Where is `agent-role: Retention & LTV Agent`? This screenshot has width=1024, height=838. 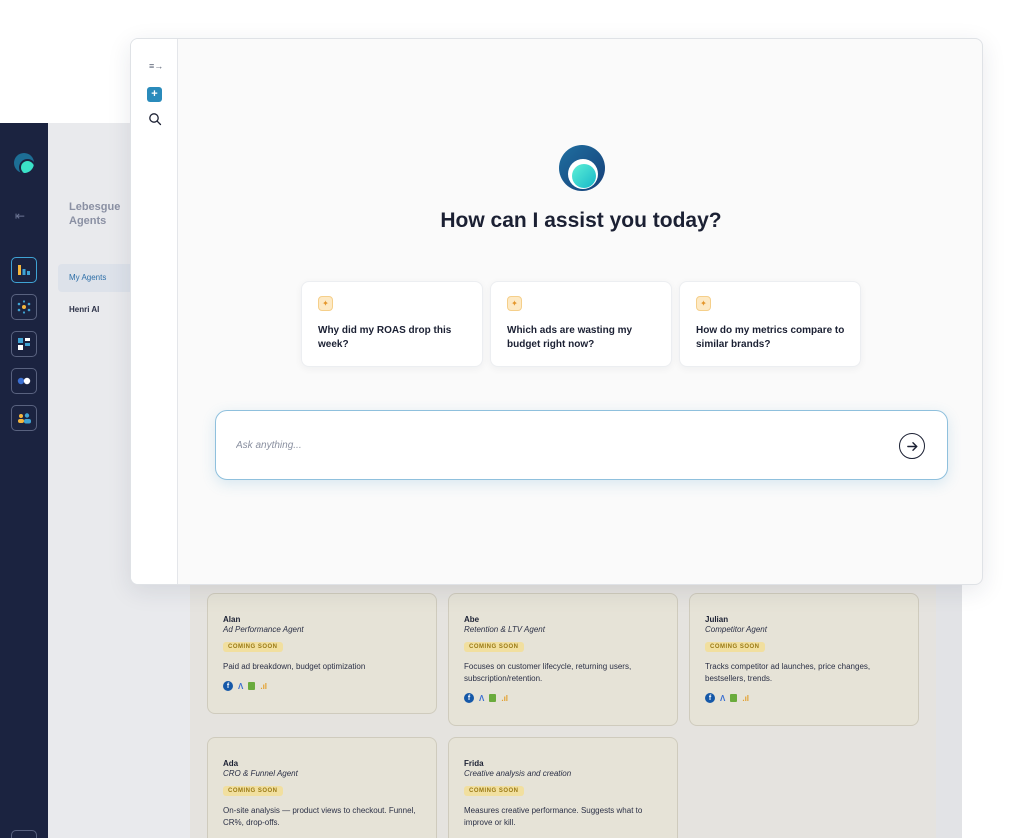
agent-role: Retention & LTV Agent is located at coordinates (504, 629).